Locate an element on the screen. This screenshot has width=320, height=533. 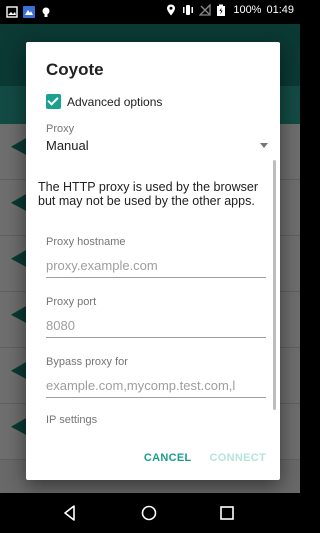
advanced-options-checkbox-row: Advanced options is located at coordinates (104, 101).